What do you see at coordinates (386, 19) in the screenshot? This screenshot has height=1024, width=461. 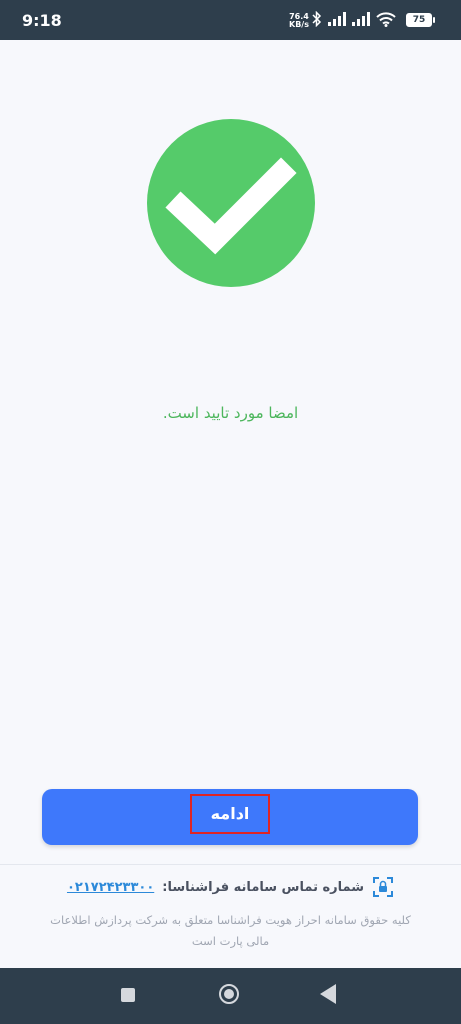 I see `wifi-icon` at bounding box center [386, 19].